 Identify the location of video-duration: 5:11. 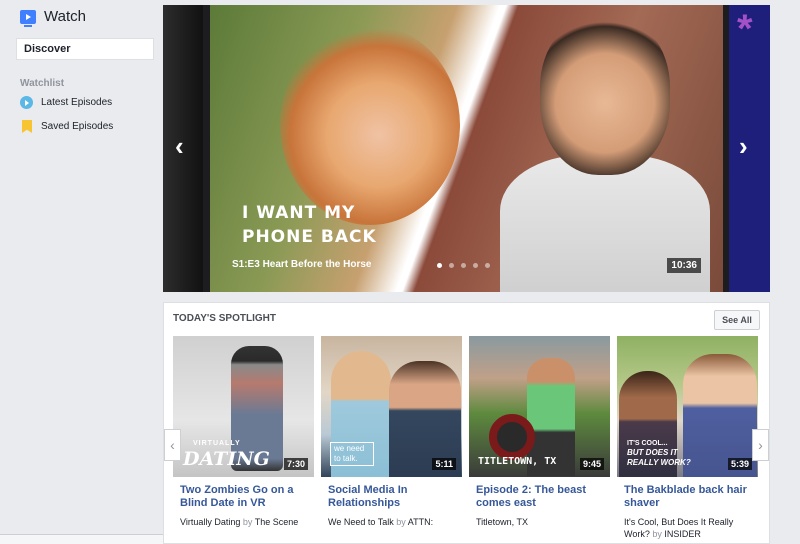
(444, 464).